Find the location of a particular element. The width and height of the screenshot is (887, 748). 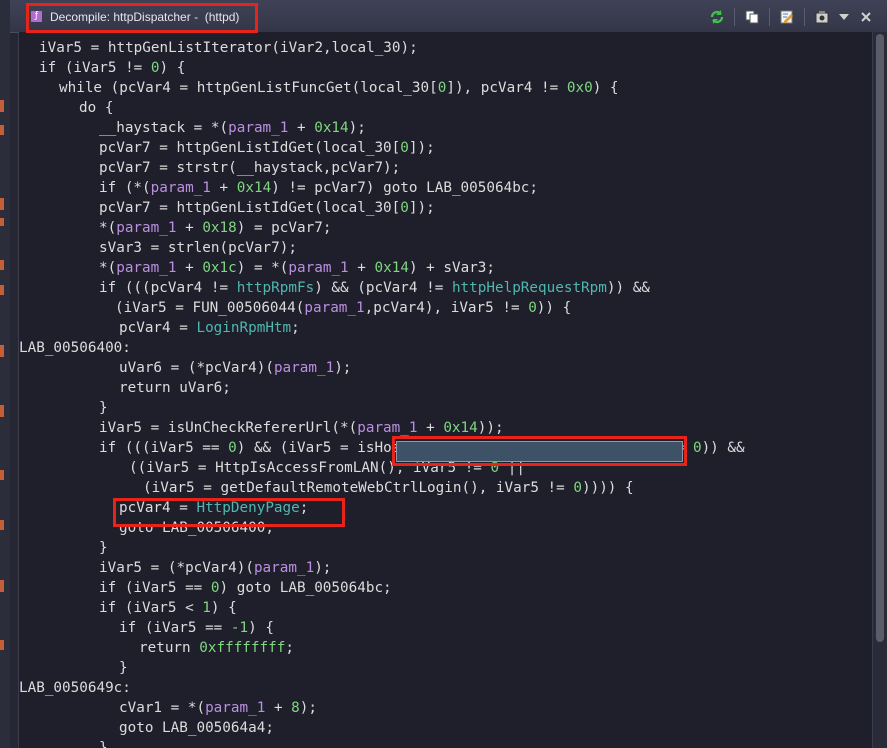

code-line: do { is located at coordinates (96, 108).